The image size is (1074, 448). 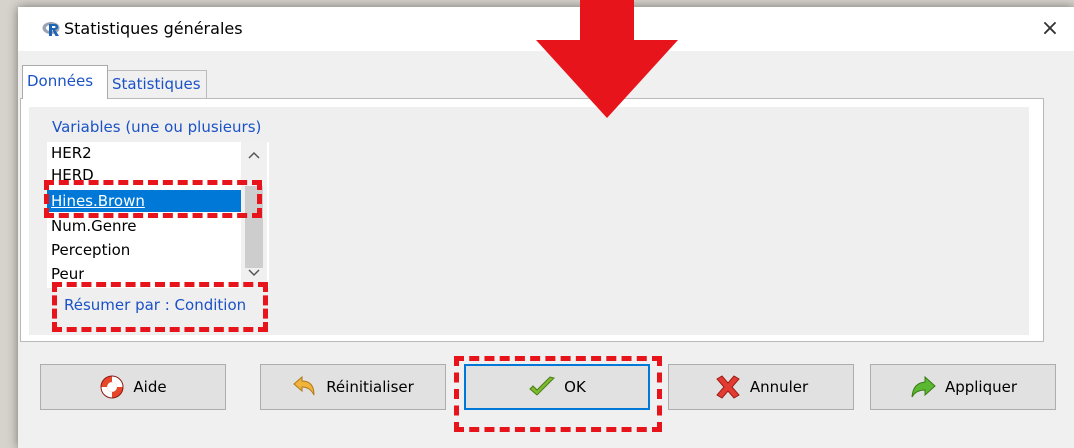 What do you see at coordinates (112, 387) in the screenshot?
I see `lifebuoy-icon` at bounding box center [112, 387].